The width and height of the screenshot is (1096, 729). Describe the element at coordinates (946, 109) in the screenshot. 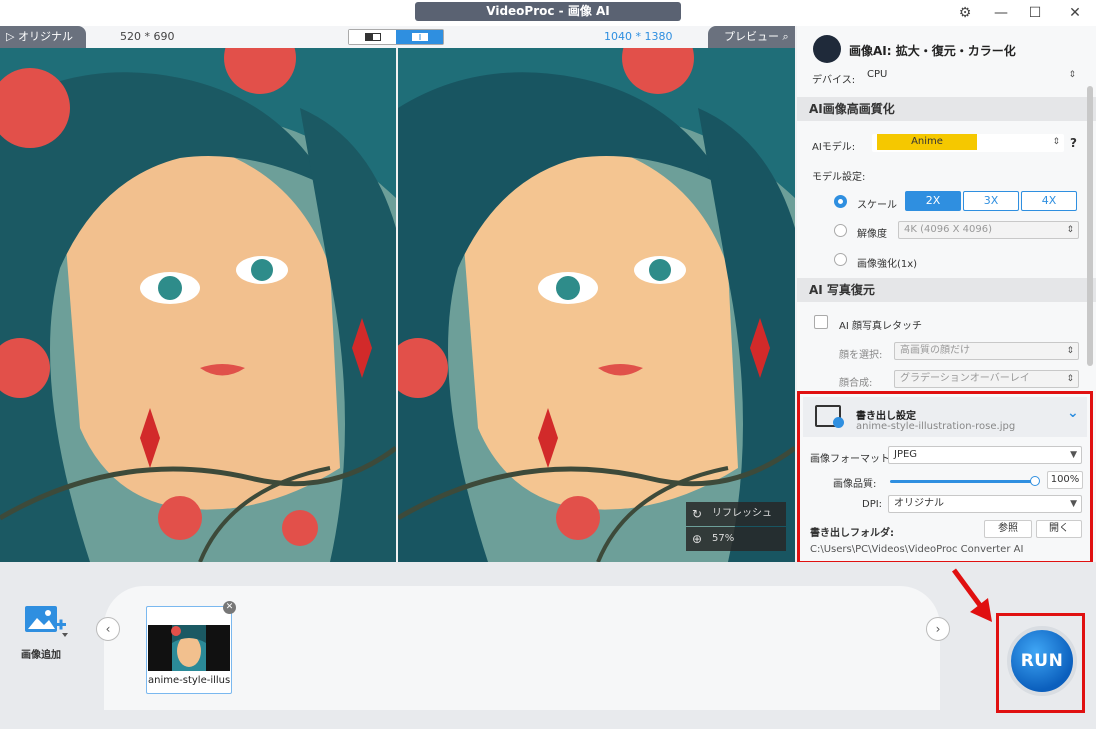

I see `enhance-section-header: AI画像高画質化` at that location.